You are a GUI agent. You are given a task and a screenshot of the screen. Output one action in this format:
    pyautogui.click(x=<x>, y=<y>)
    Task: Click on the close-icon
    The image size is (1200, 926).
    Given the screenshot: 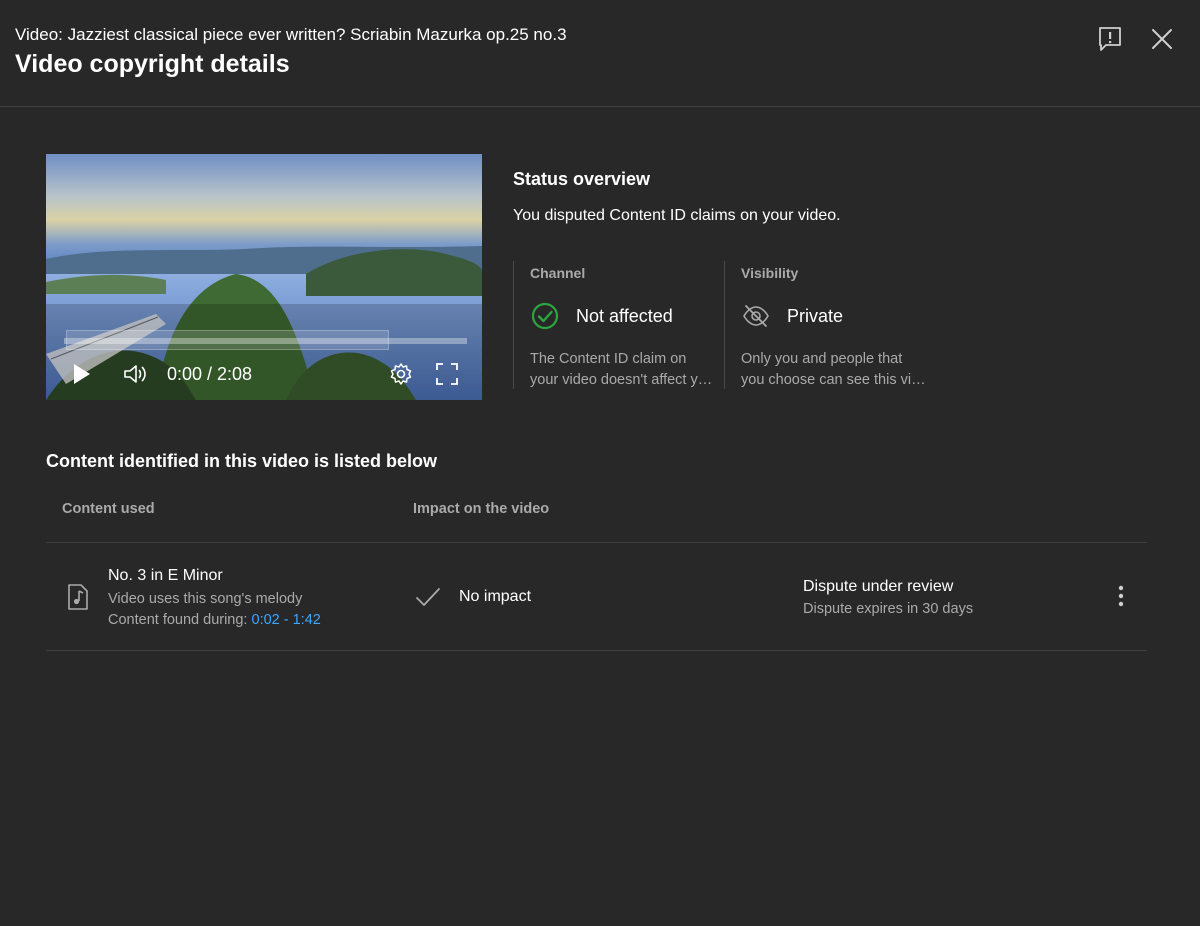 What is the action you would take?
    pyautogui.click(x=1162, y=39)
    